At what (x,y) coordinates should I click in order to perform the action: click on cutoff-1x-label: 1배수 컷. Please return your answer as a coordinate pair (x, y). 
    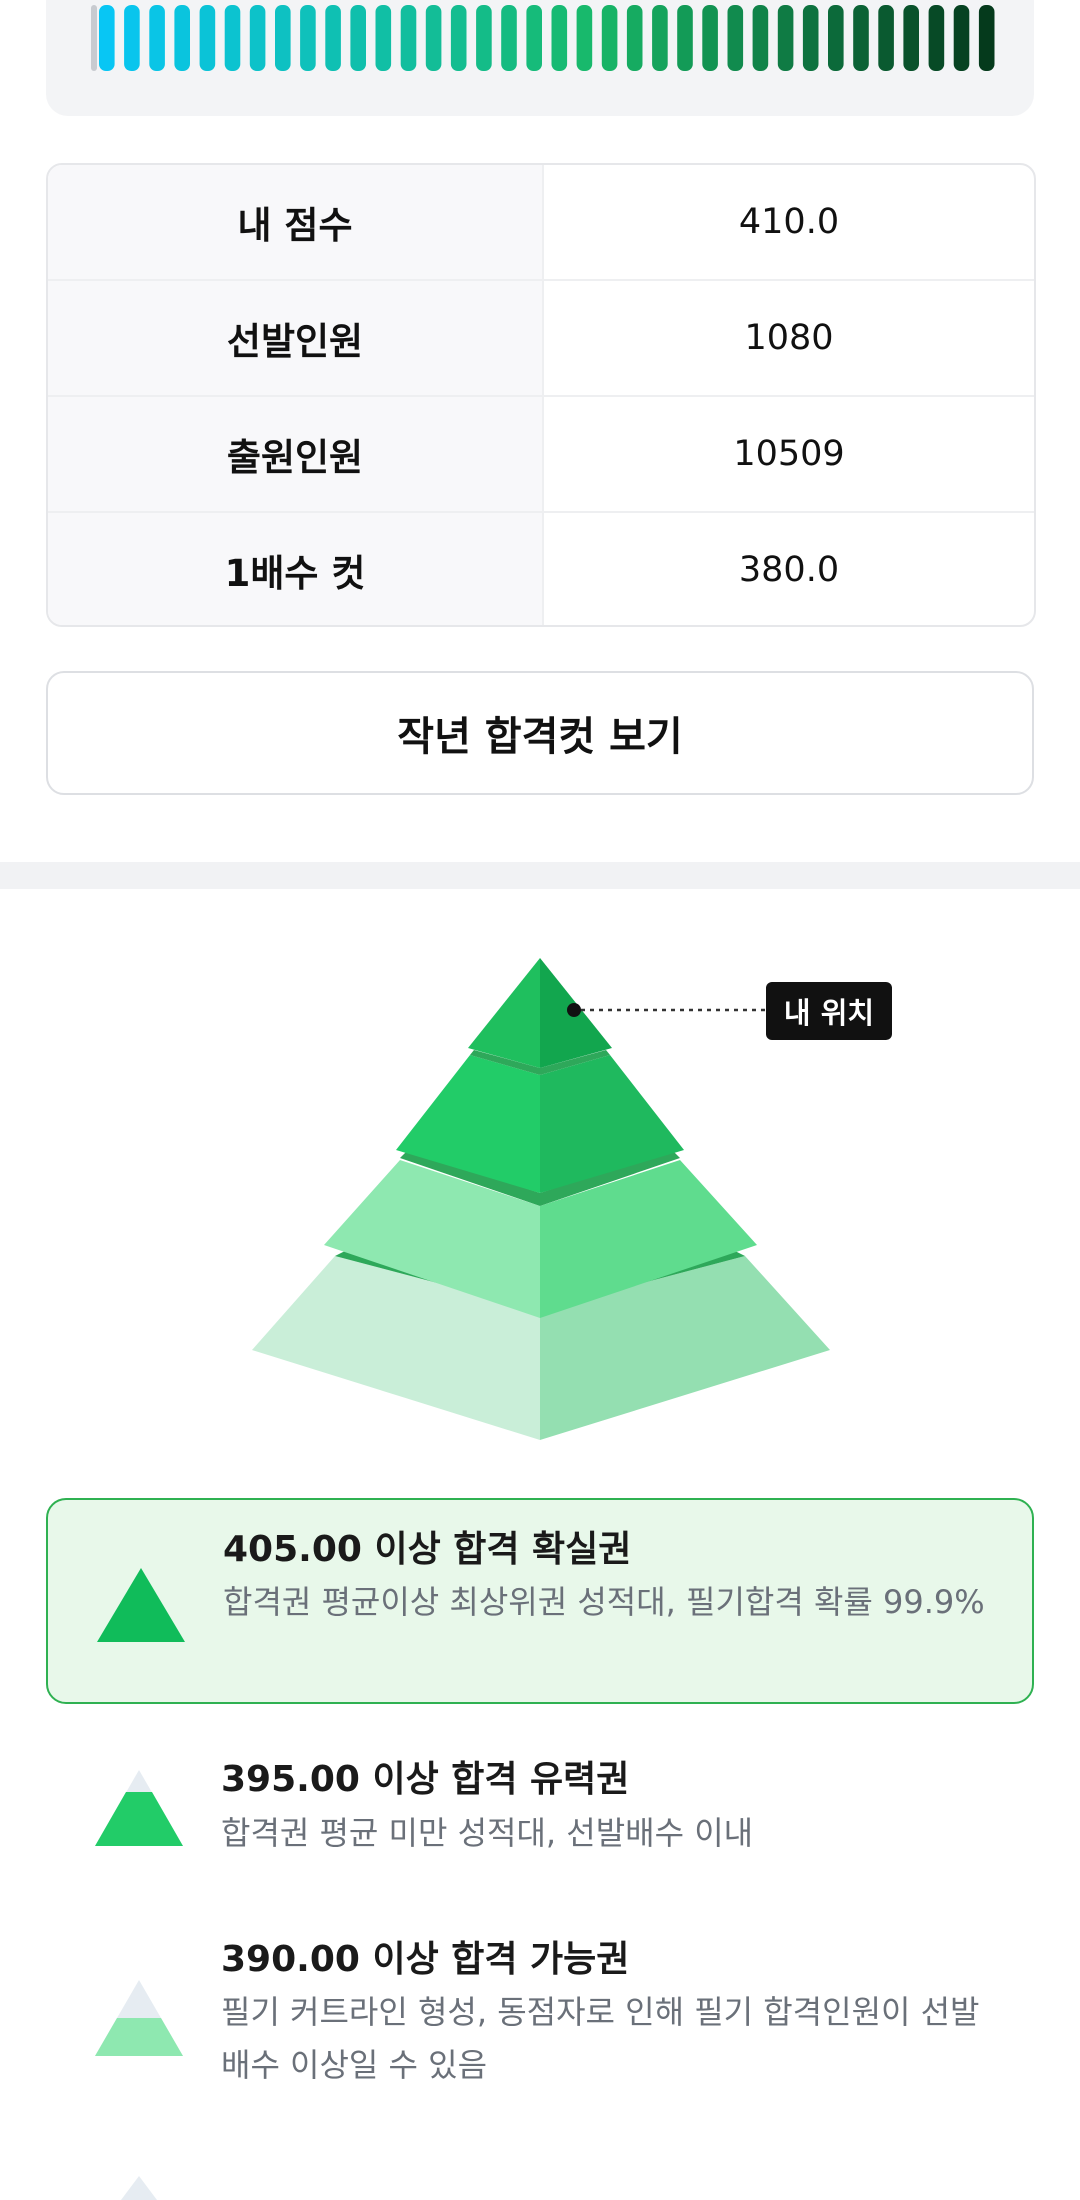
    Looking at the image, I should click on (296, 569).